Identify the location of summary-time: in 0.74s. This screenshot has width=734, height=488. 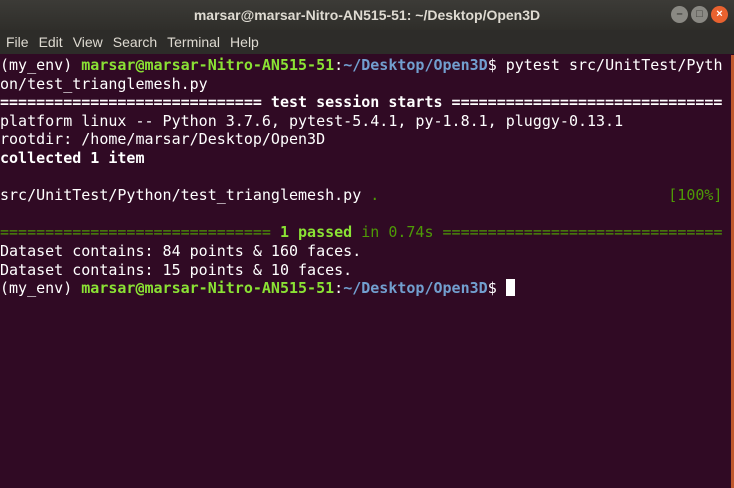
(397, 232).